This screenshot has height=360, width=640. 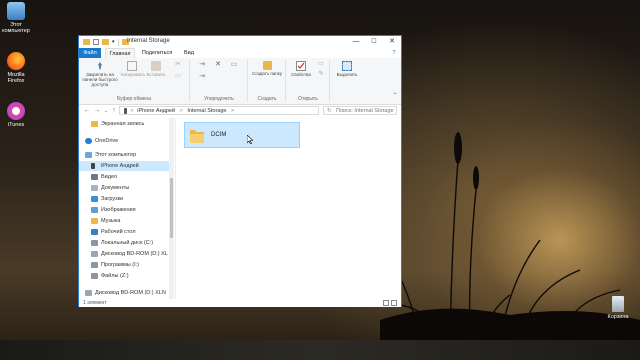 What do you see at coordinates (105, 42) in the screenshot?
I see `new-folder-quick-icon` at bounding box center [105, 42].